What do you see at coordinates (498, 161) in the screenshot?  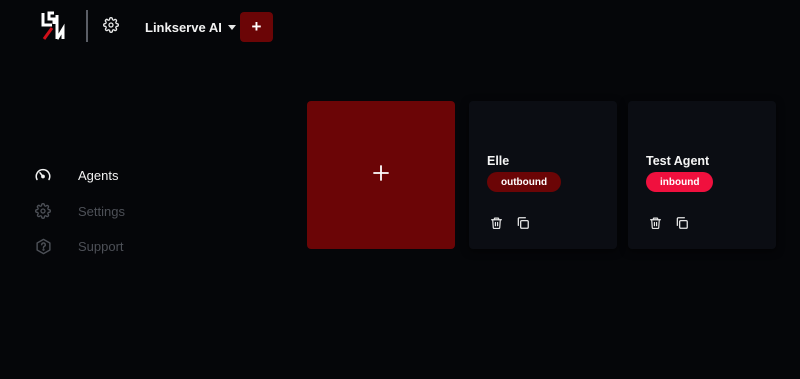 I see `agent-name: Elle` at bounding box center [498, 161].